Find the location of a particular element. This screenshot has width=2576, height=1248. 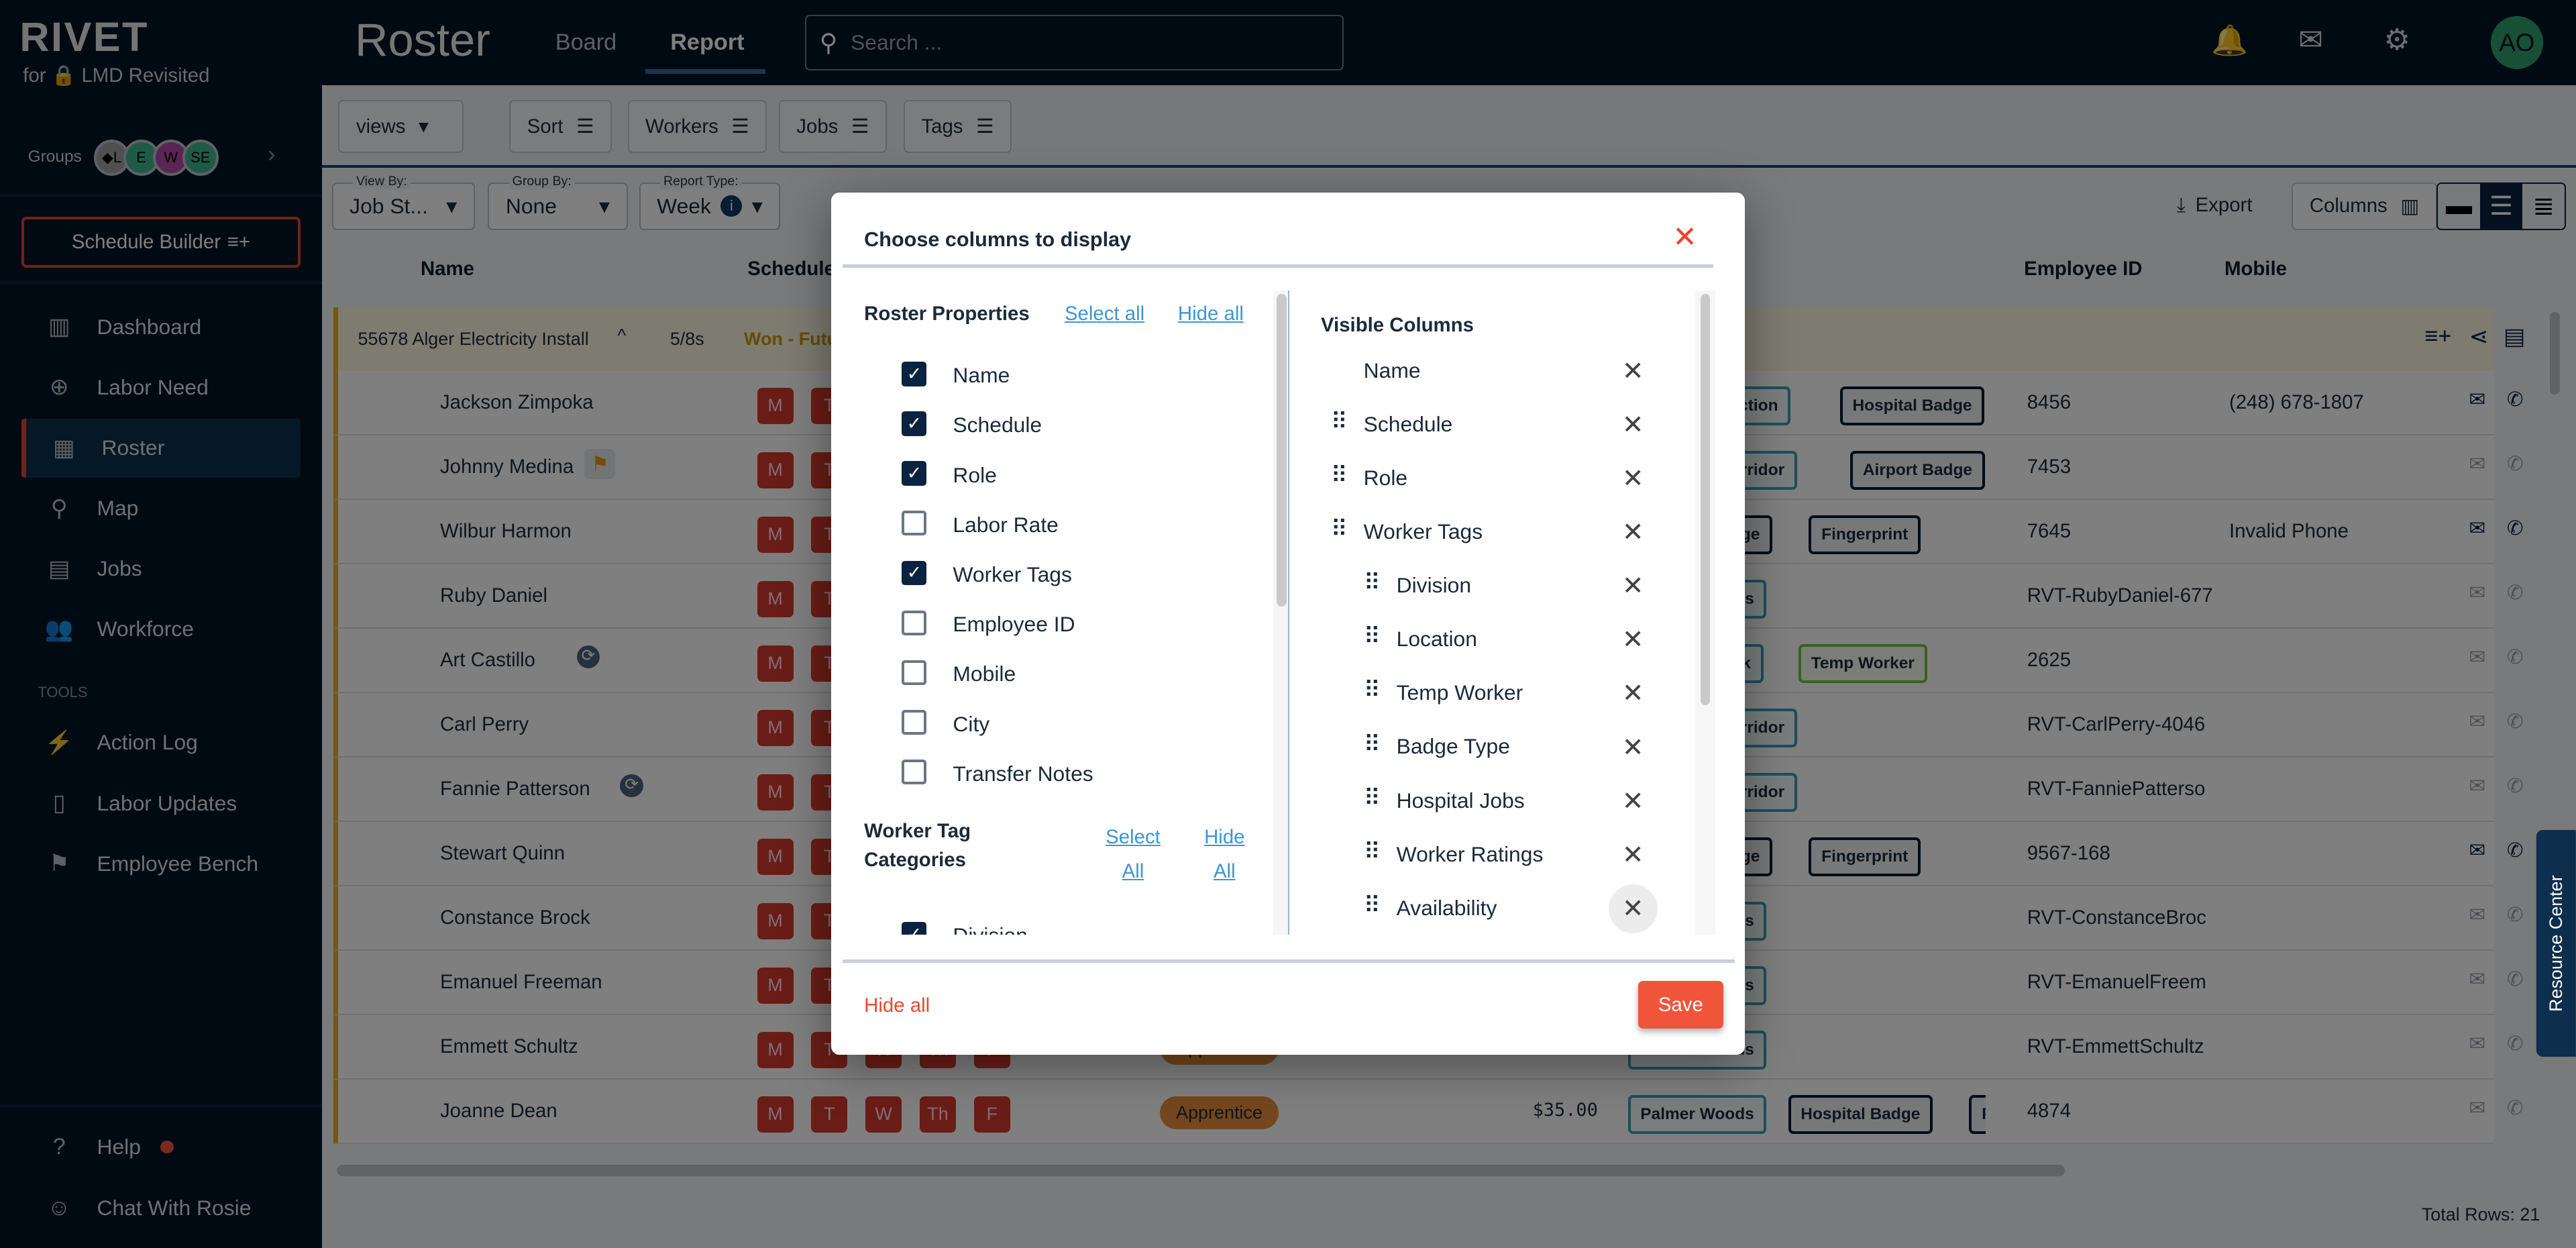

checkbox-label: City is located at coordinates (971, 724).